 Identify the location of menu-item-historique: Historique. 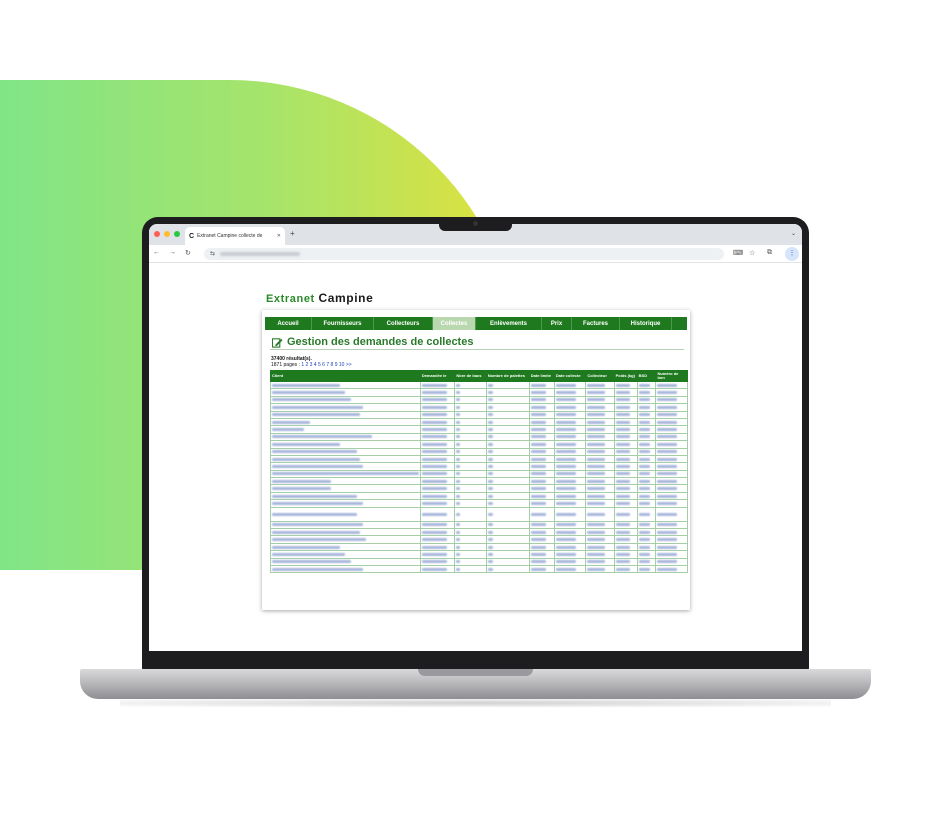
(646, 323).